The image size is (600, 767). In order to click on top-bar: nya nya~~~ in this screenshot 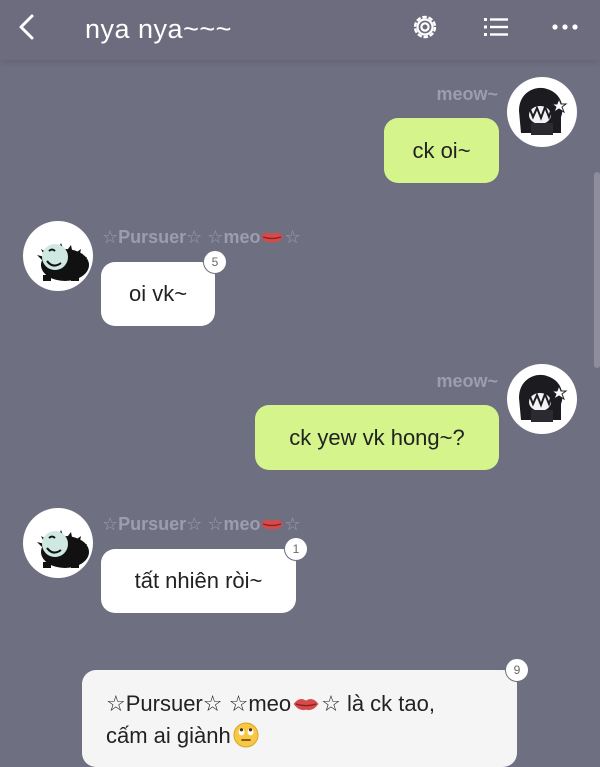, I will do `click(300, 30)`.